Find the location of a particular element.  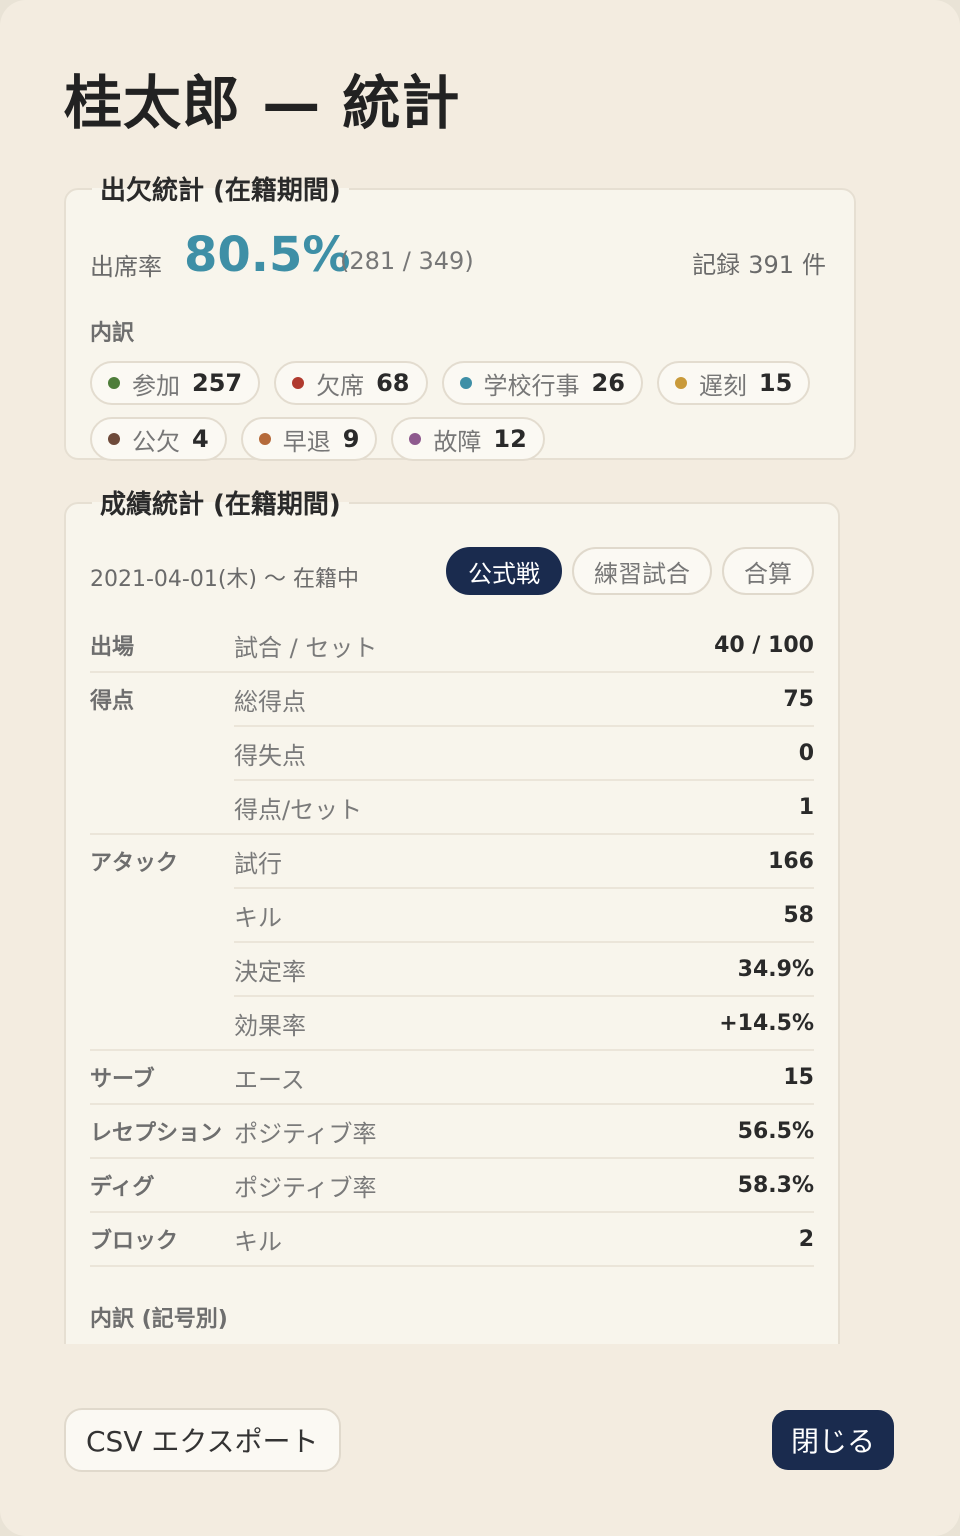

stat-group: 出場 試合 / セット 40 / 100 is located at coordinates (452, 646).